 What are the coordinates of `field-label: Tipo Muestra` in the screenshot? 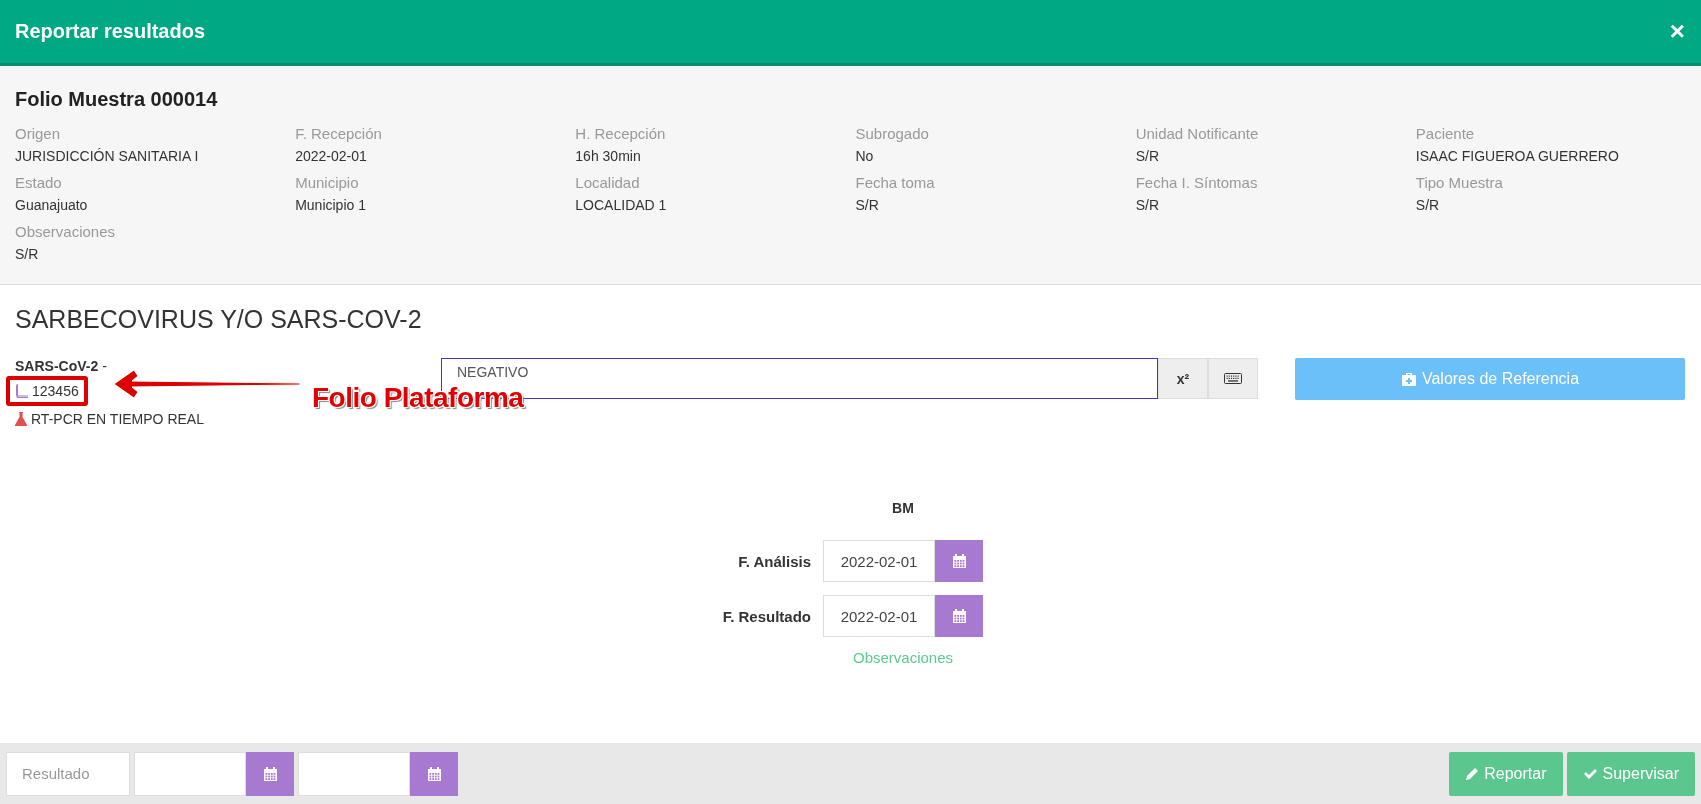 It's located at (1459, 182).